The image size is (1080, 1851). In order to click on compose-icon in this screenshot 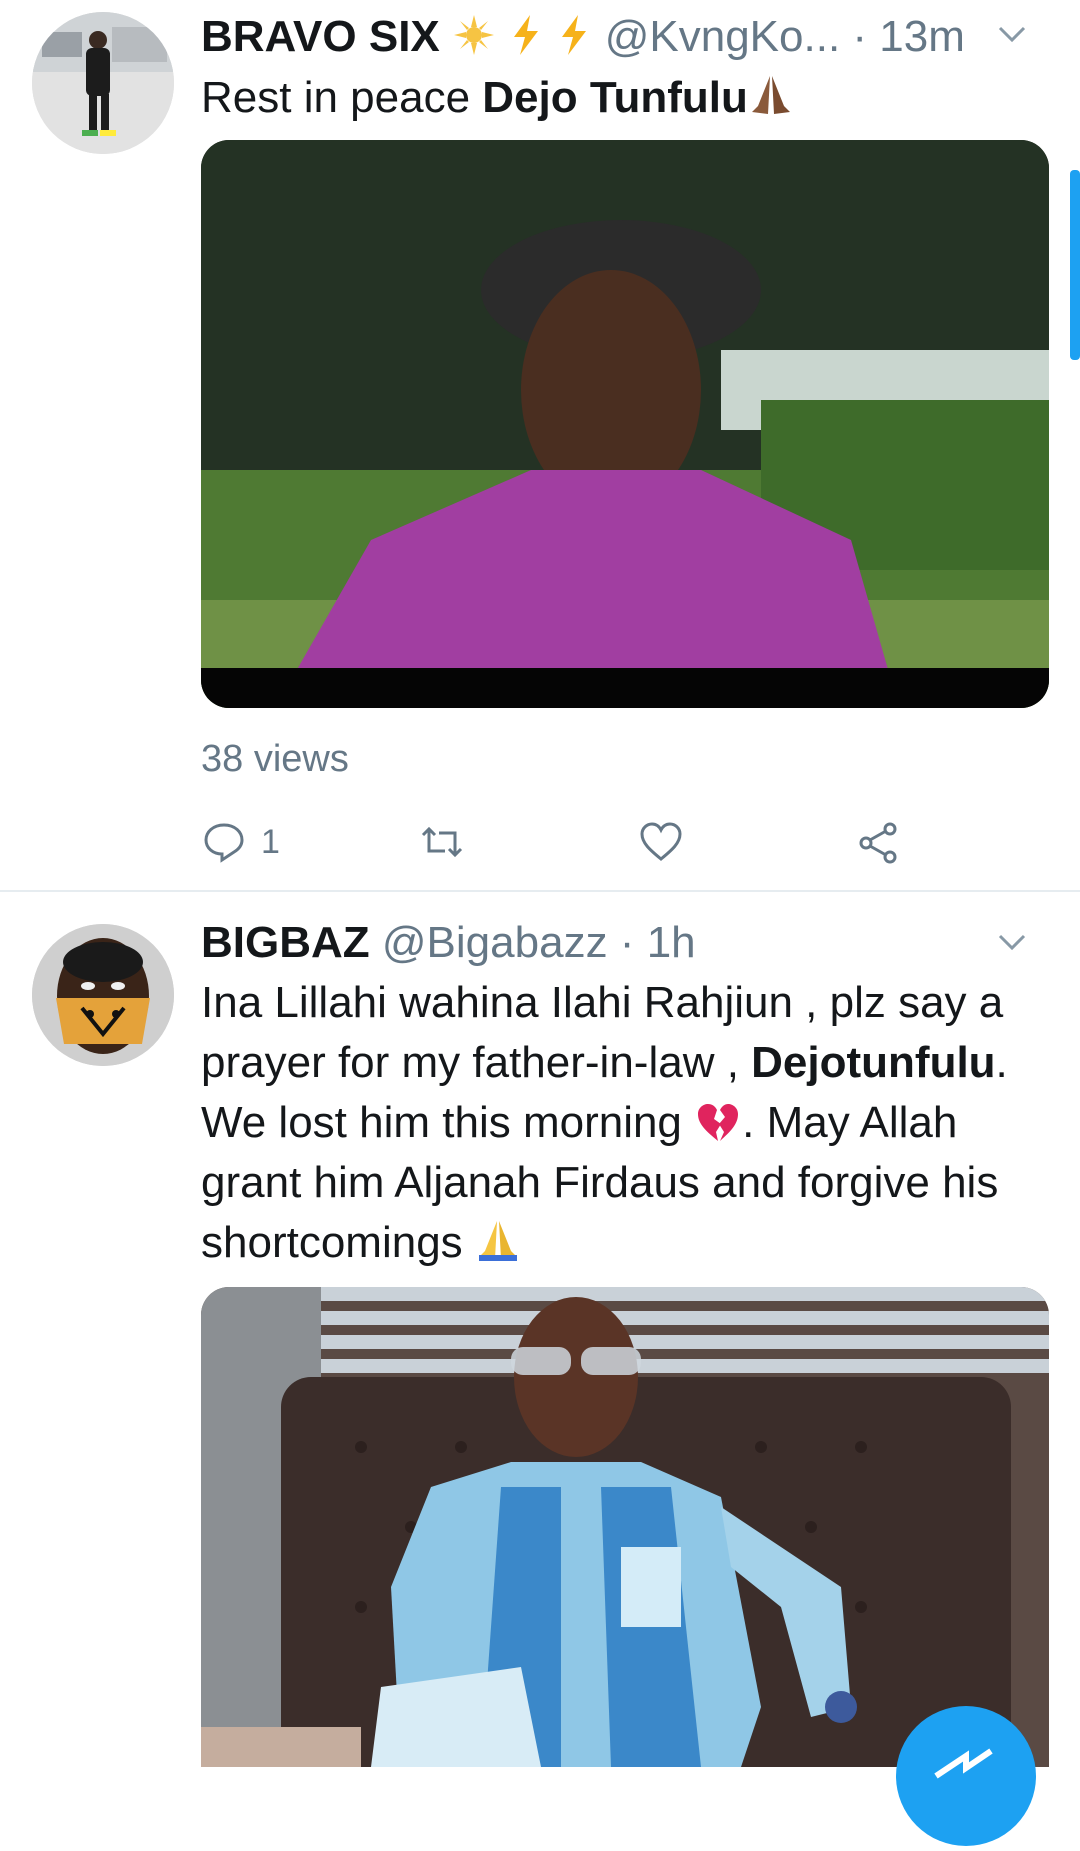, I will do `click(963, 1763)`.